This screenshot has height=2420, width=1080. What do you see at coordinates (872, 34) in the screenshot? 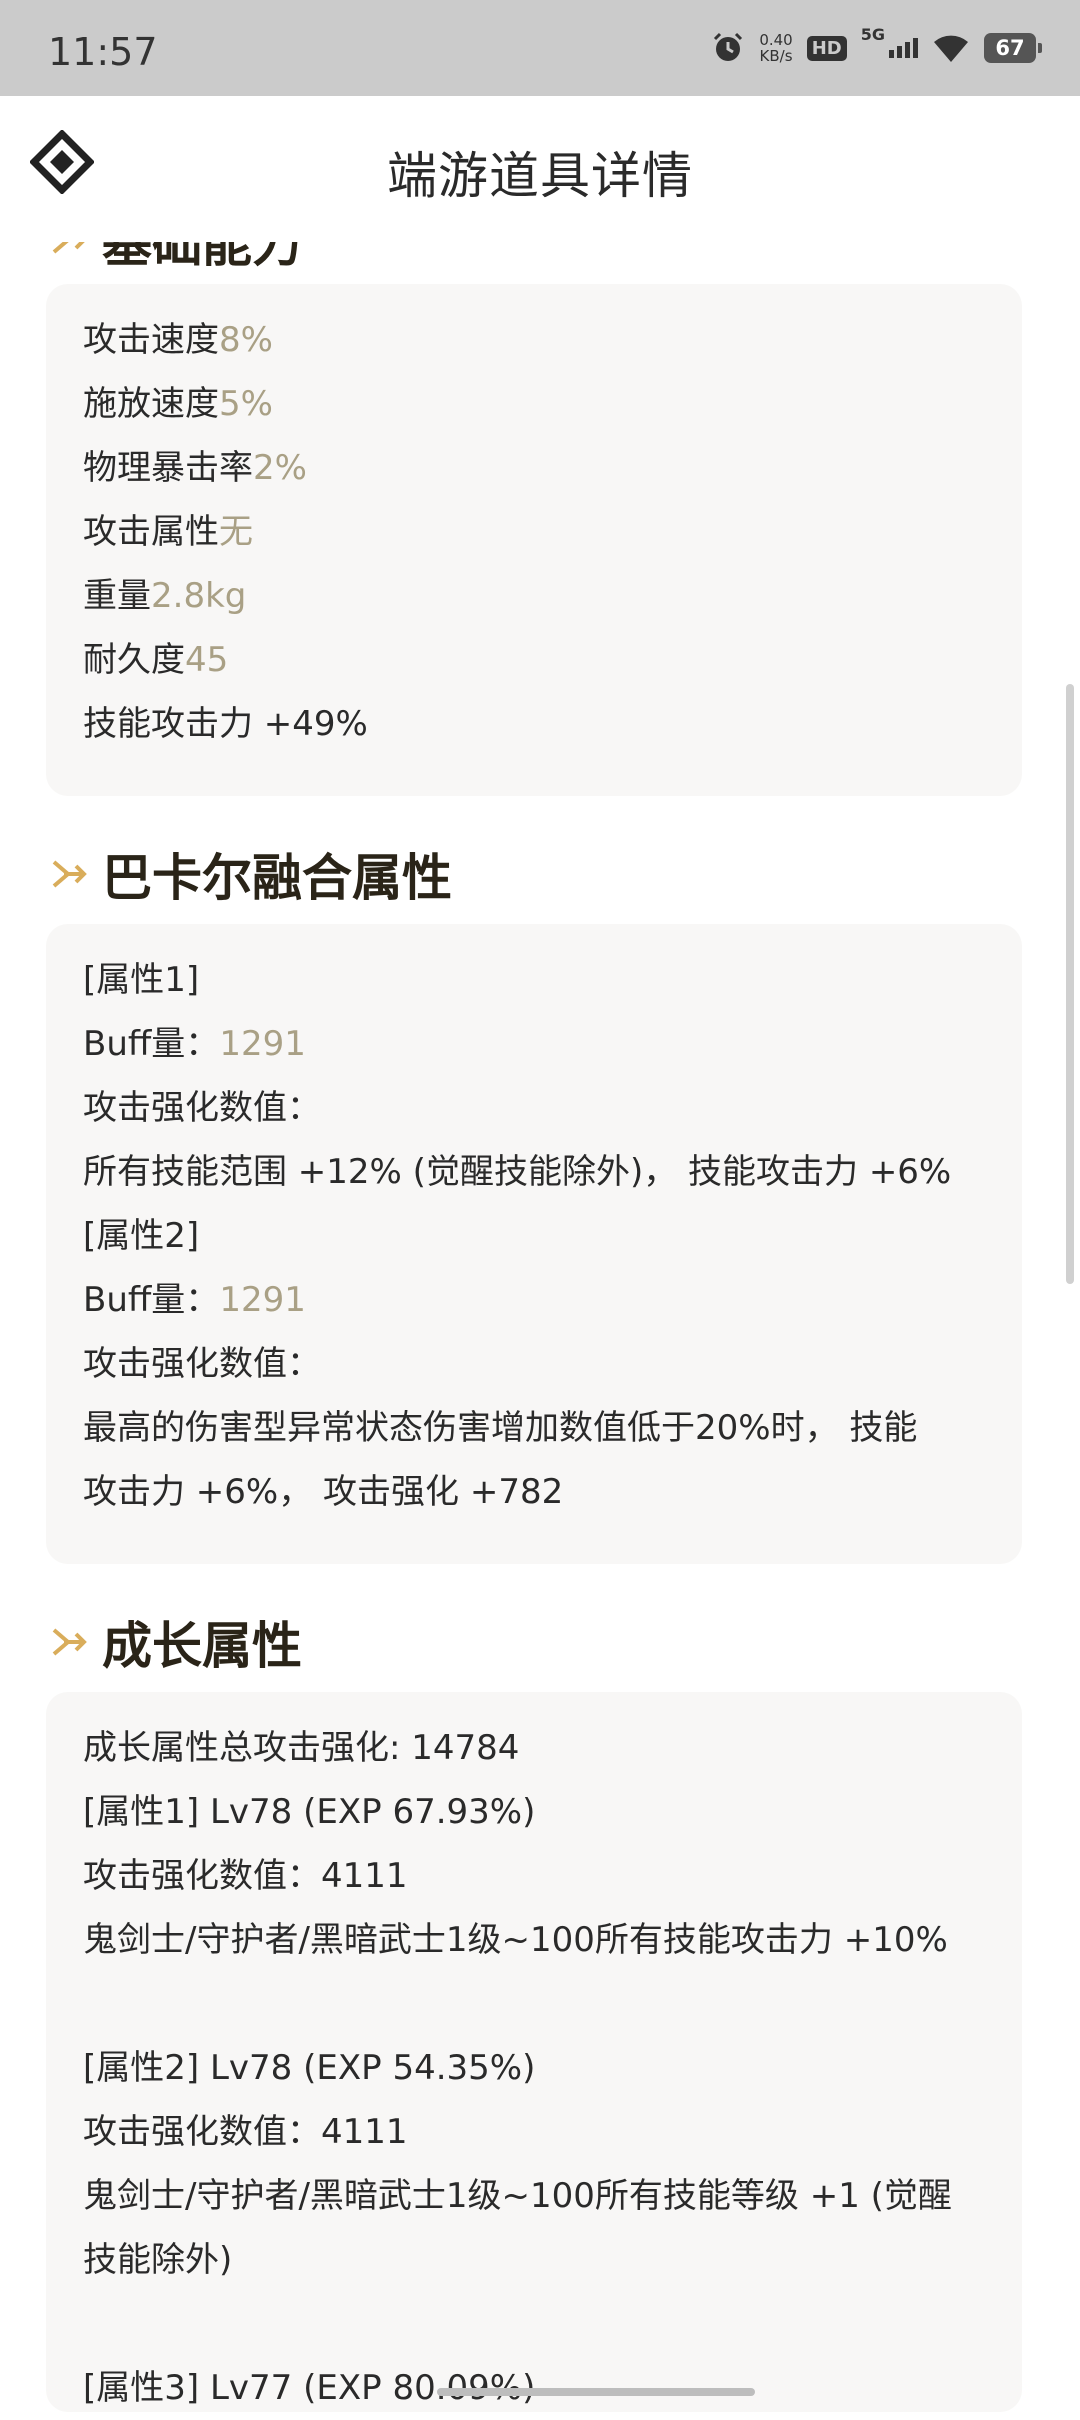
I see `network-type: 5G` at bounding box center [872, 34].